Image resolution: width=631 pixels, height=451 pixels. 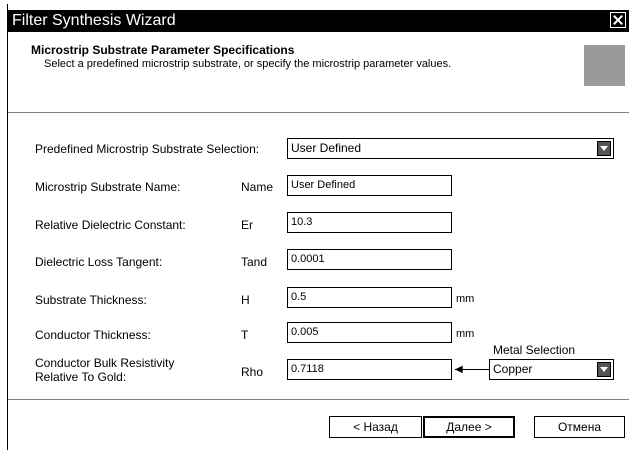 I want to click on predefined-substrate-value: User Defined, so click(x=326, y=148).